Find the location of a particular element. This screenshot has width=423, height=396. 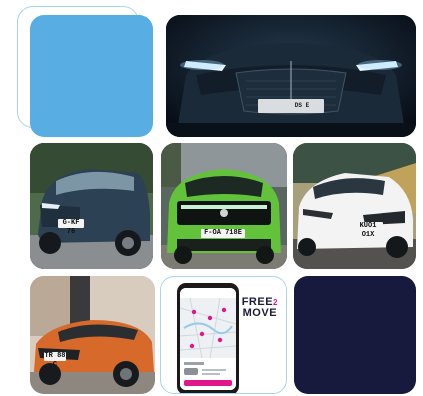

c4-illustration is located at coordinates (92, 335).